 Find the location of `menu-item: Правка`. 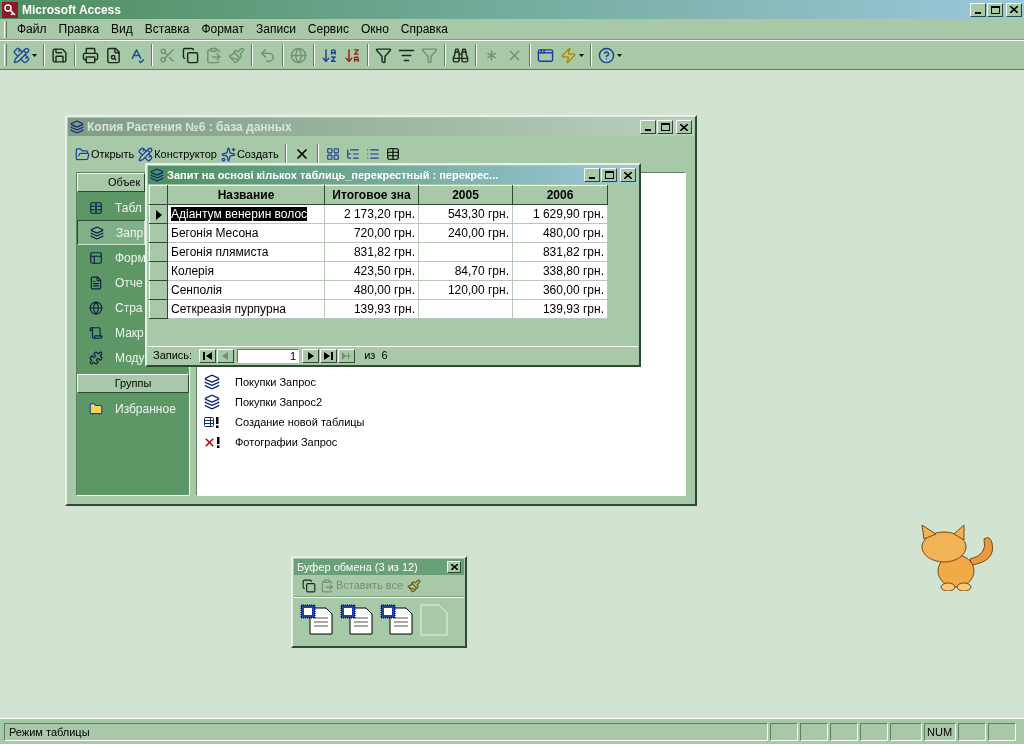

menu-item: Правка is located at coordinates (79, 29).